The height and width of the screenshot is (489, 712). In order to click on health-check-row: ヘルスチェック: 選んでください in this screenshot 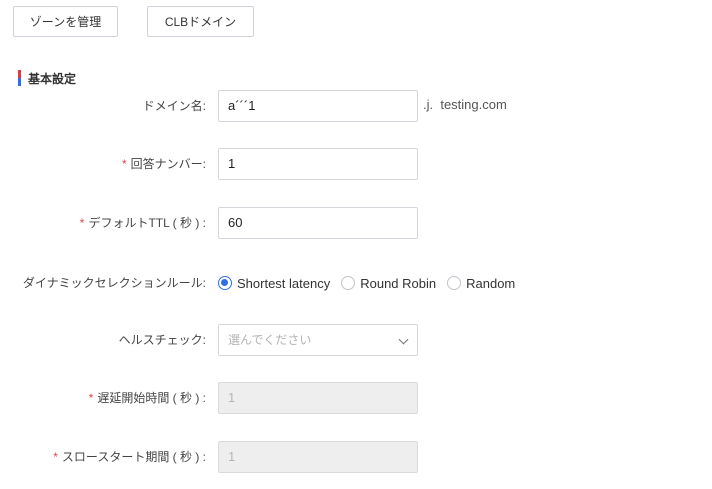, I will do `click(356, 340)`.